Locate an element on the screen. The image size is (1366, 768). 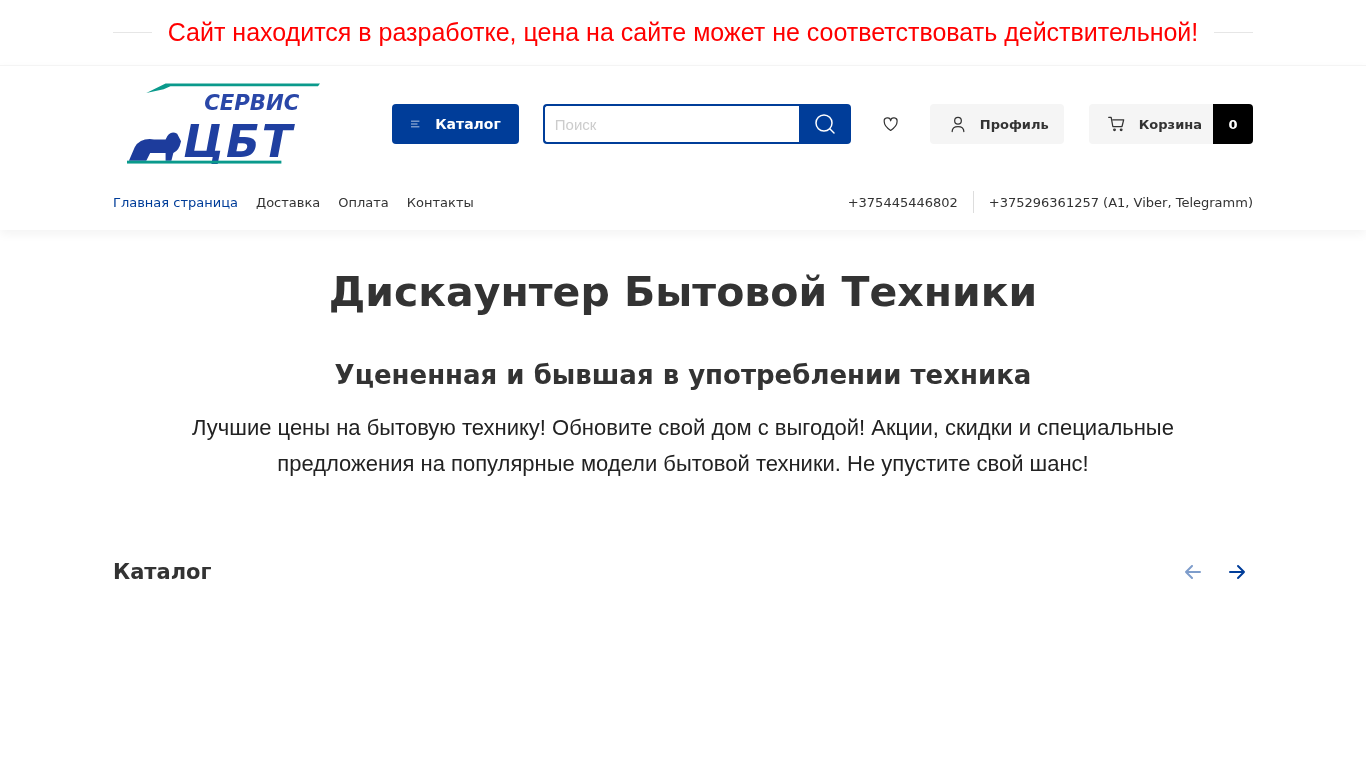
logo-drawing: СЕРВИС ЦБТ is located at coordinates (226, 124).